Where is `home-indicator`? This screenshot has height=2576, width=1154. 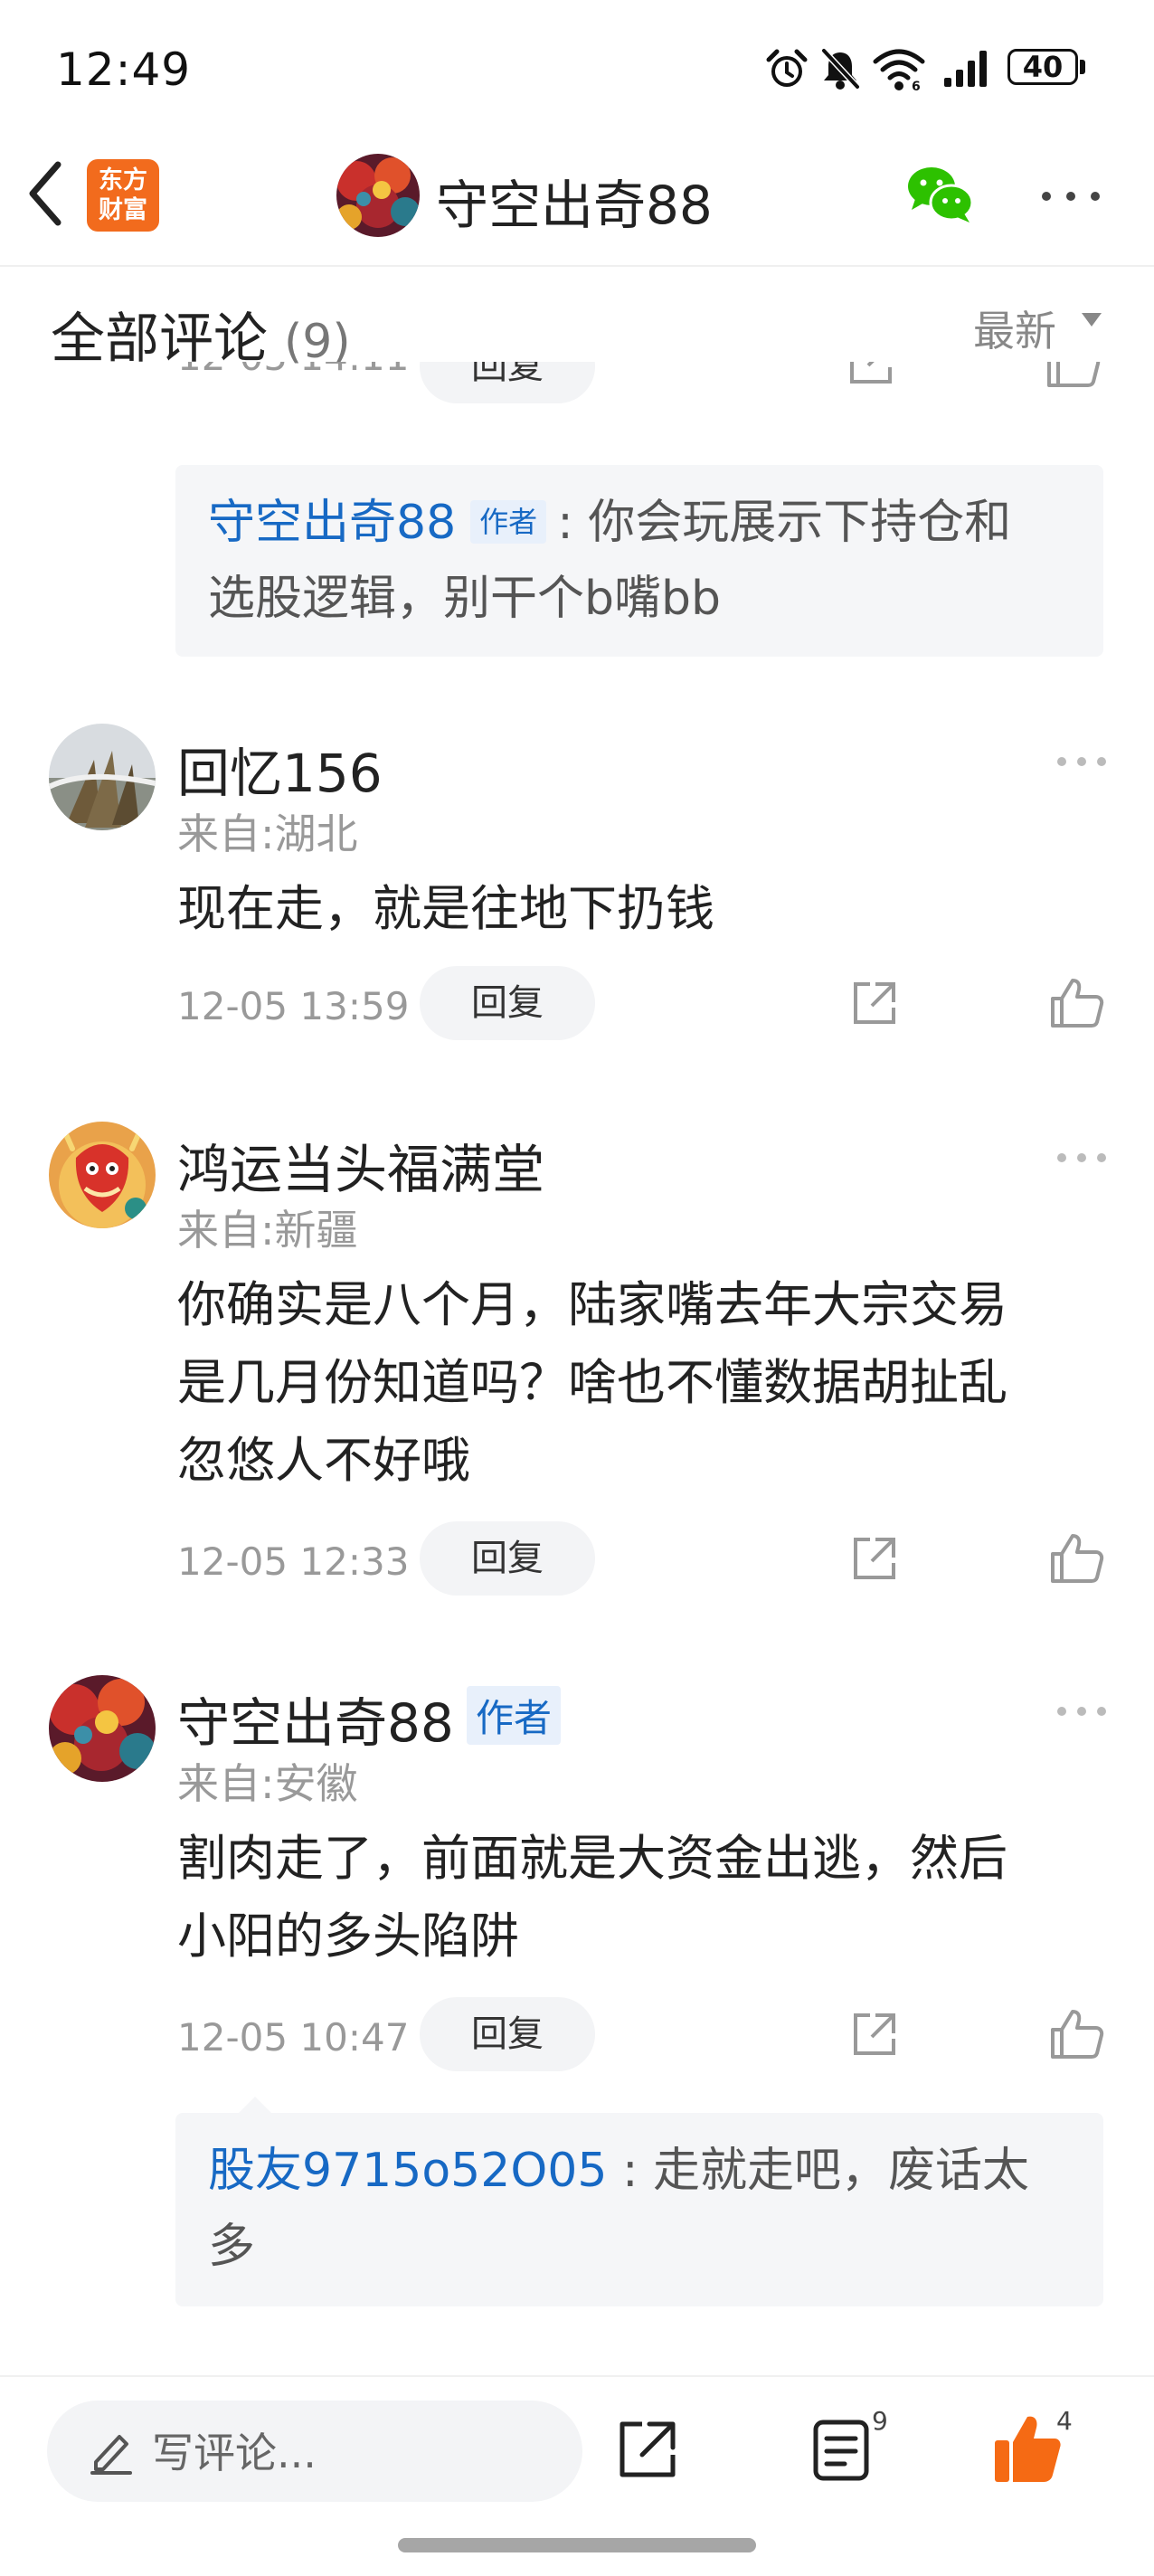
home-indicator is located at coordinates (577, 2545).